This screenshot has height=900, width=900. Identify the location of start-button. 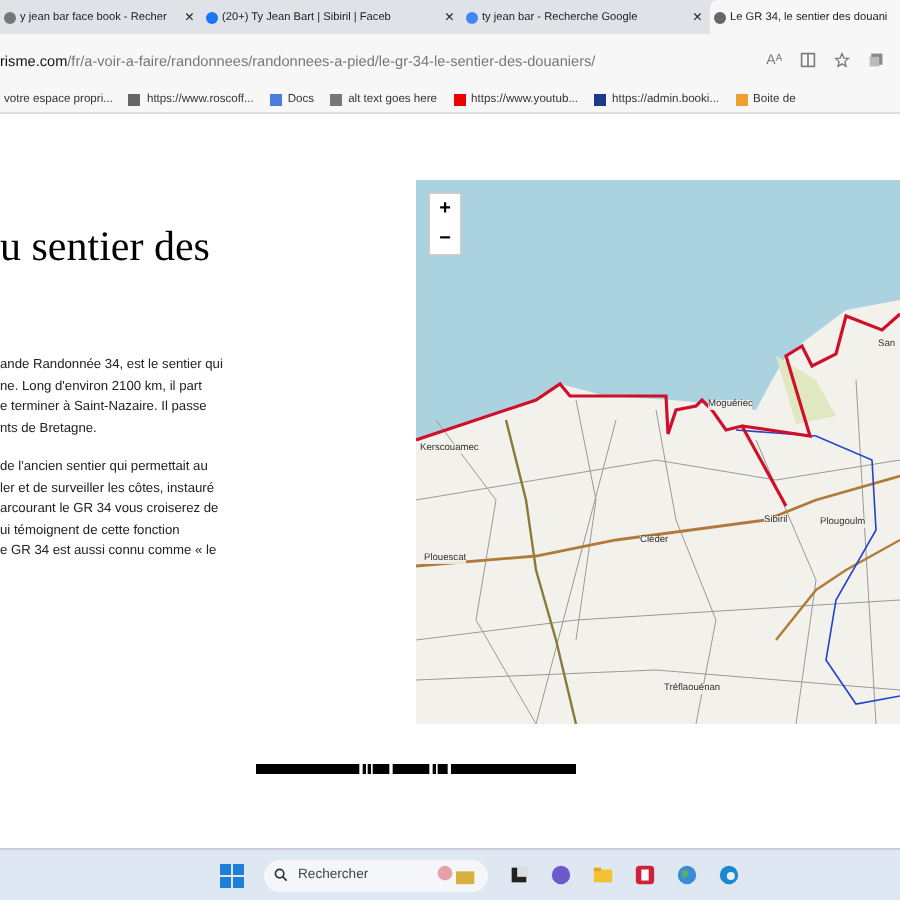
(232, 875).